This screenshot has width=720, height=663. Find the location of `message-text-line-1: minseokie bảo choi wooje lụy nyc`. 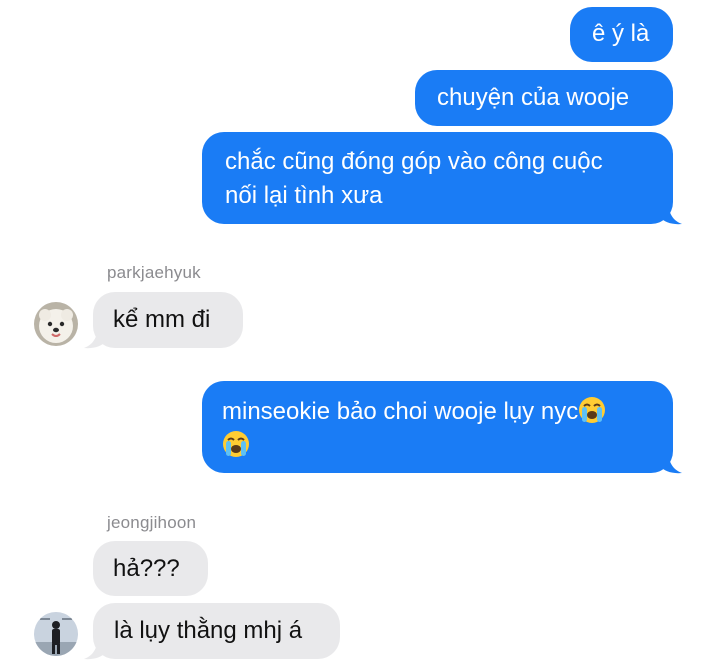

message-text-line-1: minseokie bảo choi wooje lụy nyc is located at coordinates (400, 411).